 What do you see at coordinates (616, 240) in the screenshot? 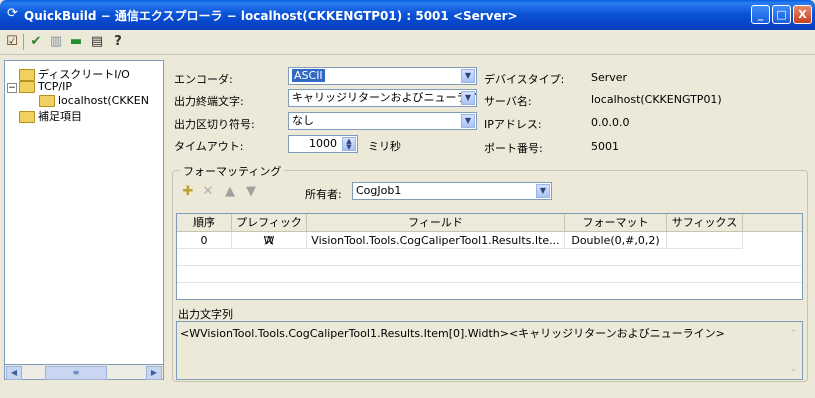
I see `cell-format: Double(0,#,0,2)` at bounding box center [616, 240].